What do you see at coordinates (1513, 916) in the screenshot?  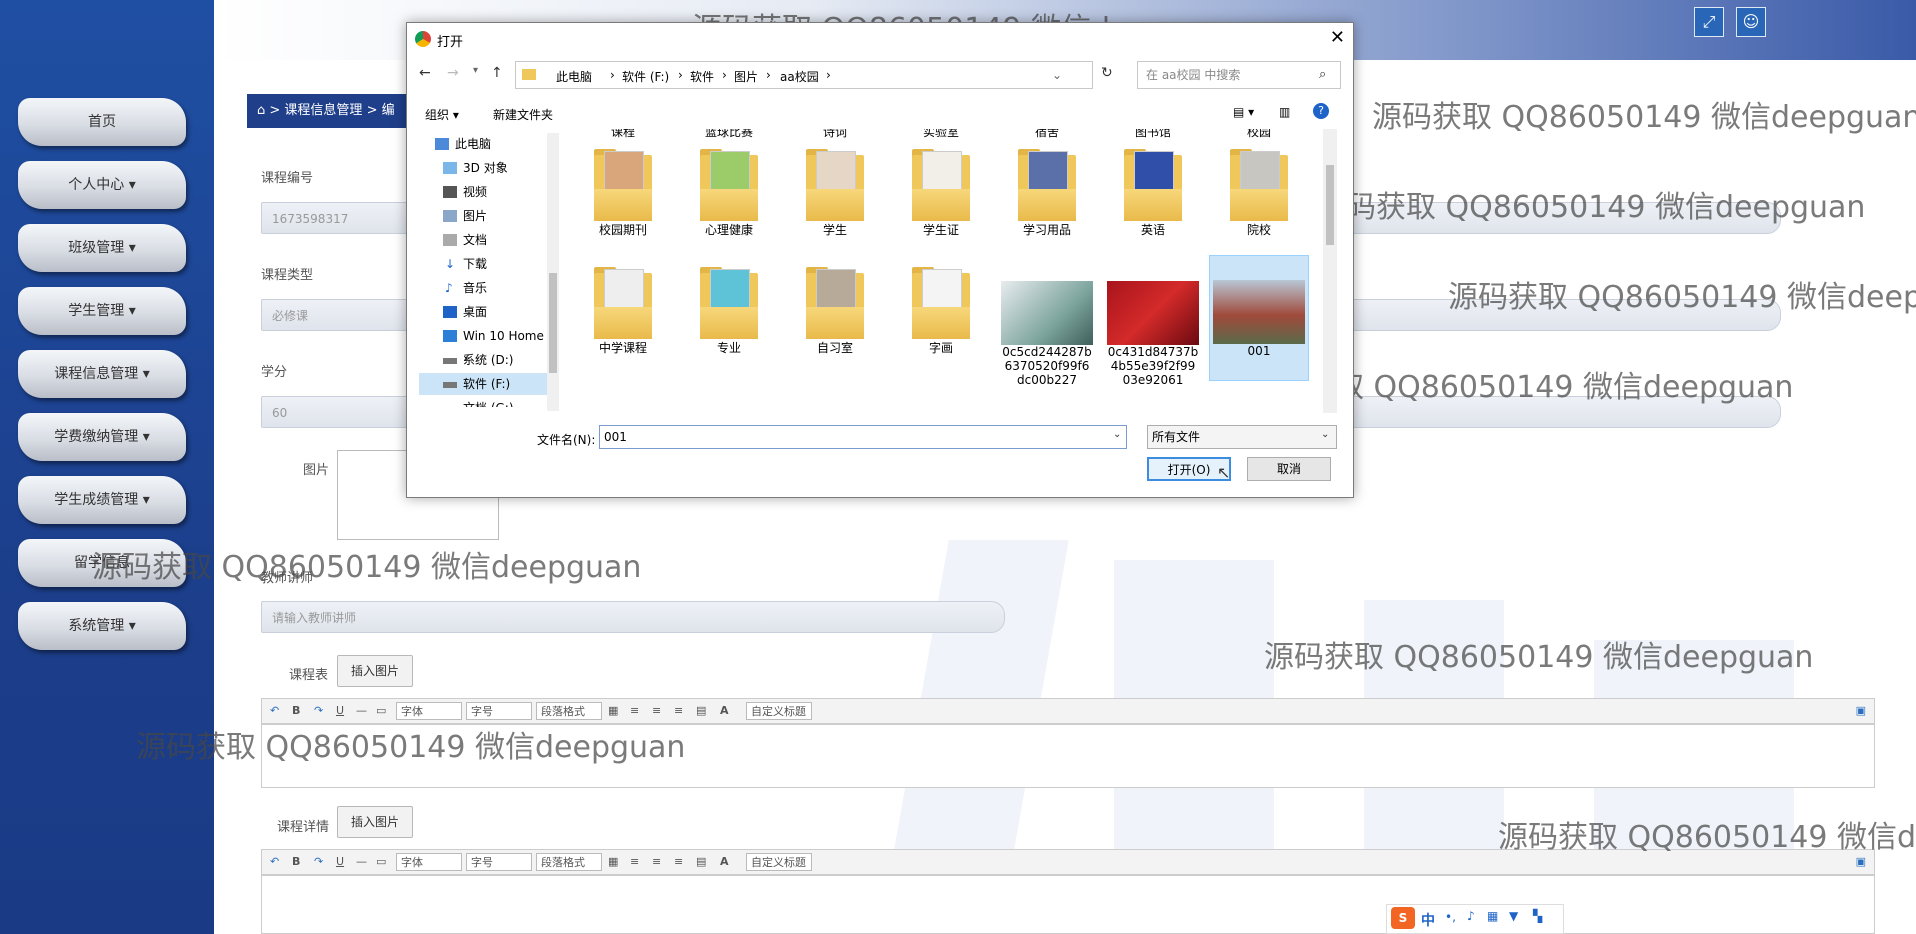 I see `skin-icon: ▼` at bounding box center [1513, 916].